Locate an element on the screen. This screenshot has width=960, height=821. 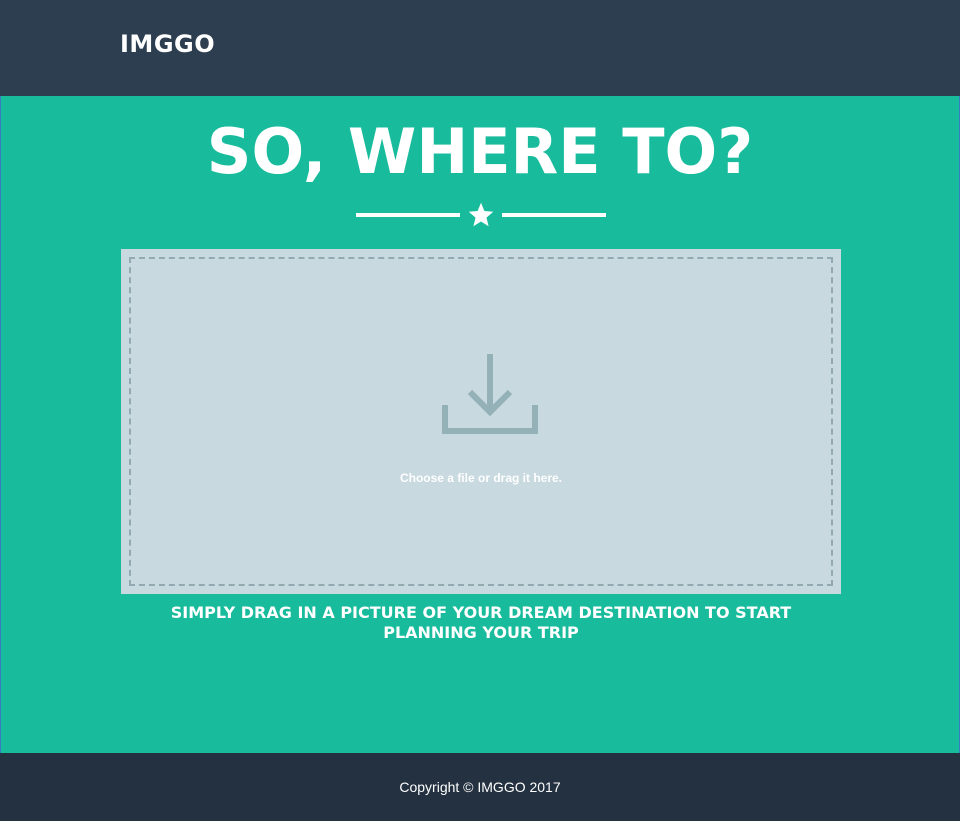
navbar: IMGGO is located at coordinates (480, 48).